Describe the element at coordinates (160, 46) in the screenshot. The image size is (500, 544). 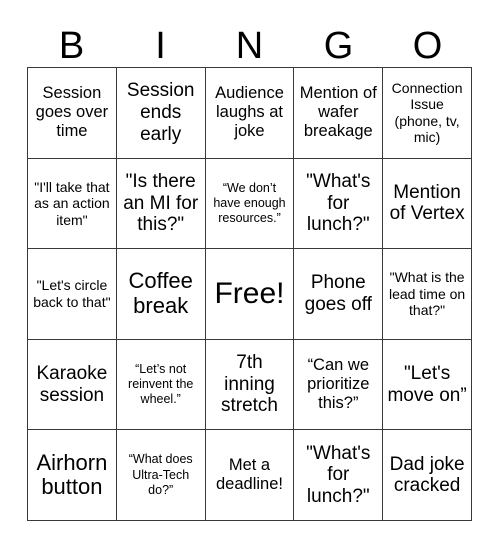
I see `header-letter-i: I` at that location.